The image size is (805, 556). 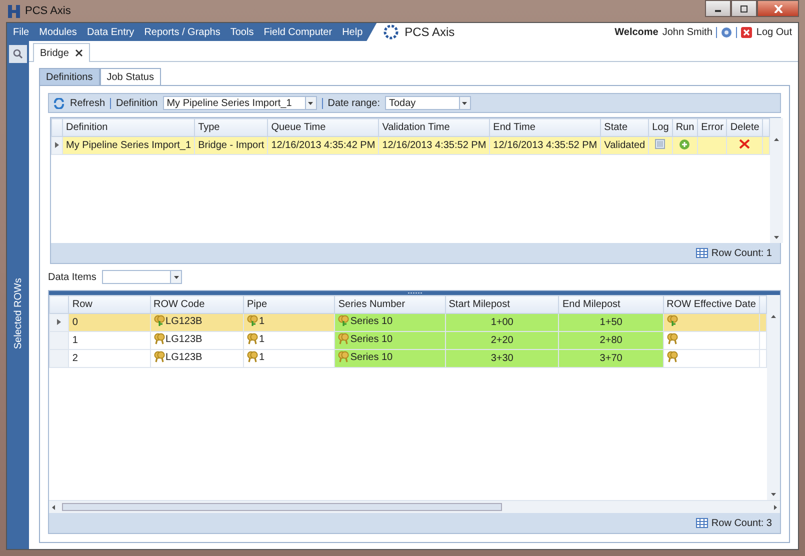 I want to click on run-icon, so click(x=684, y=144).